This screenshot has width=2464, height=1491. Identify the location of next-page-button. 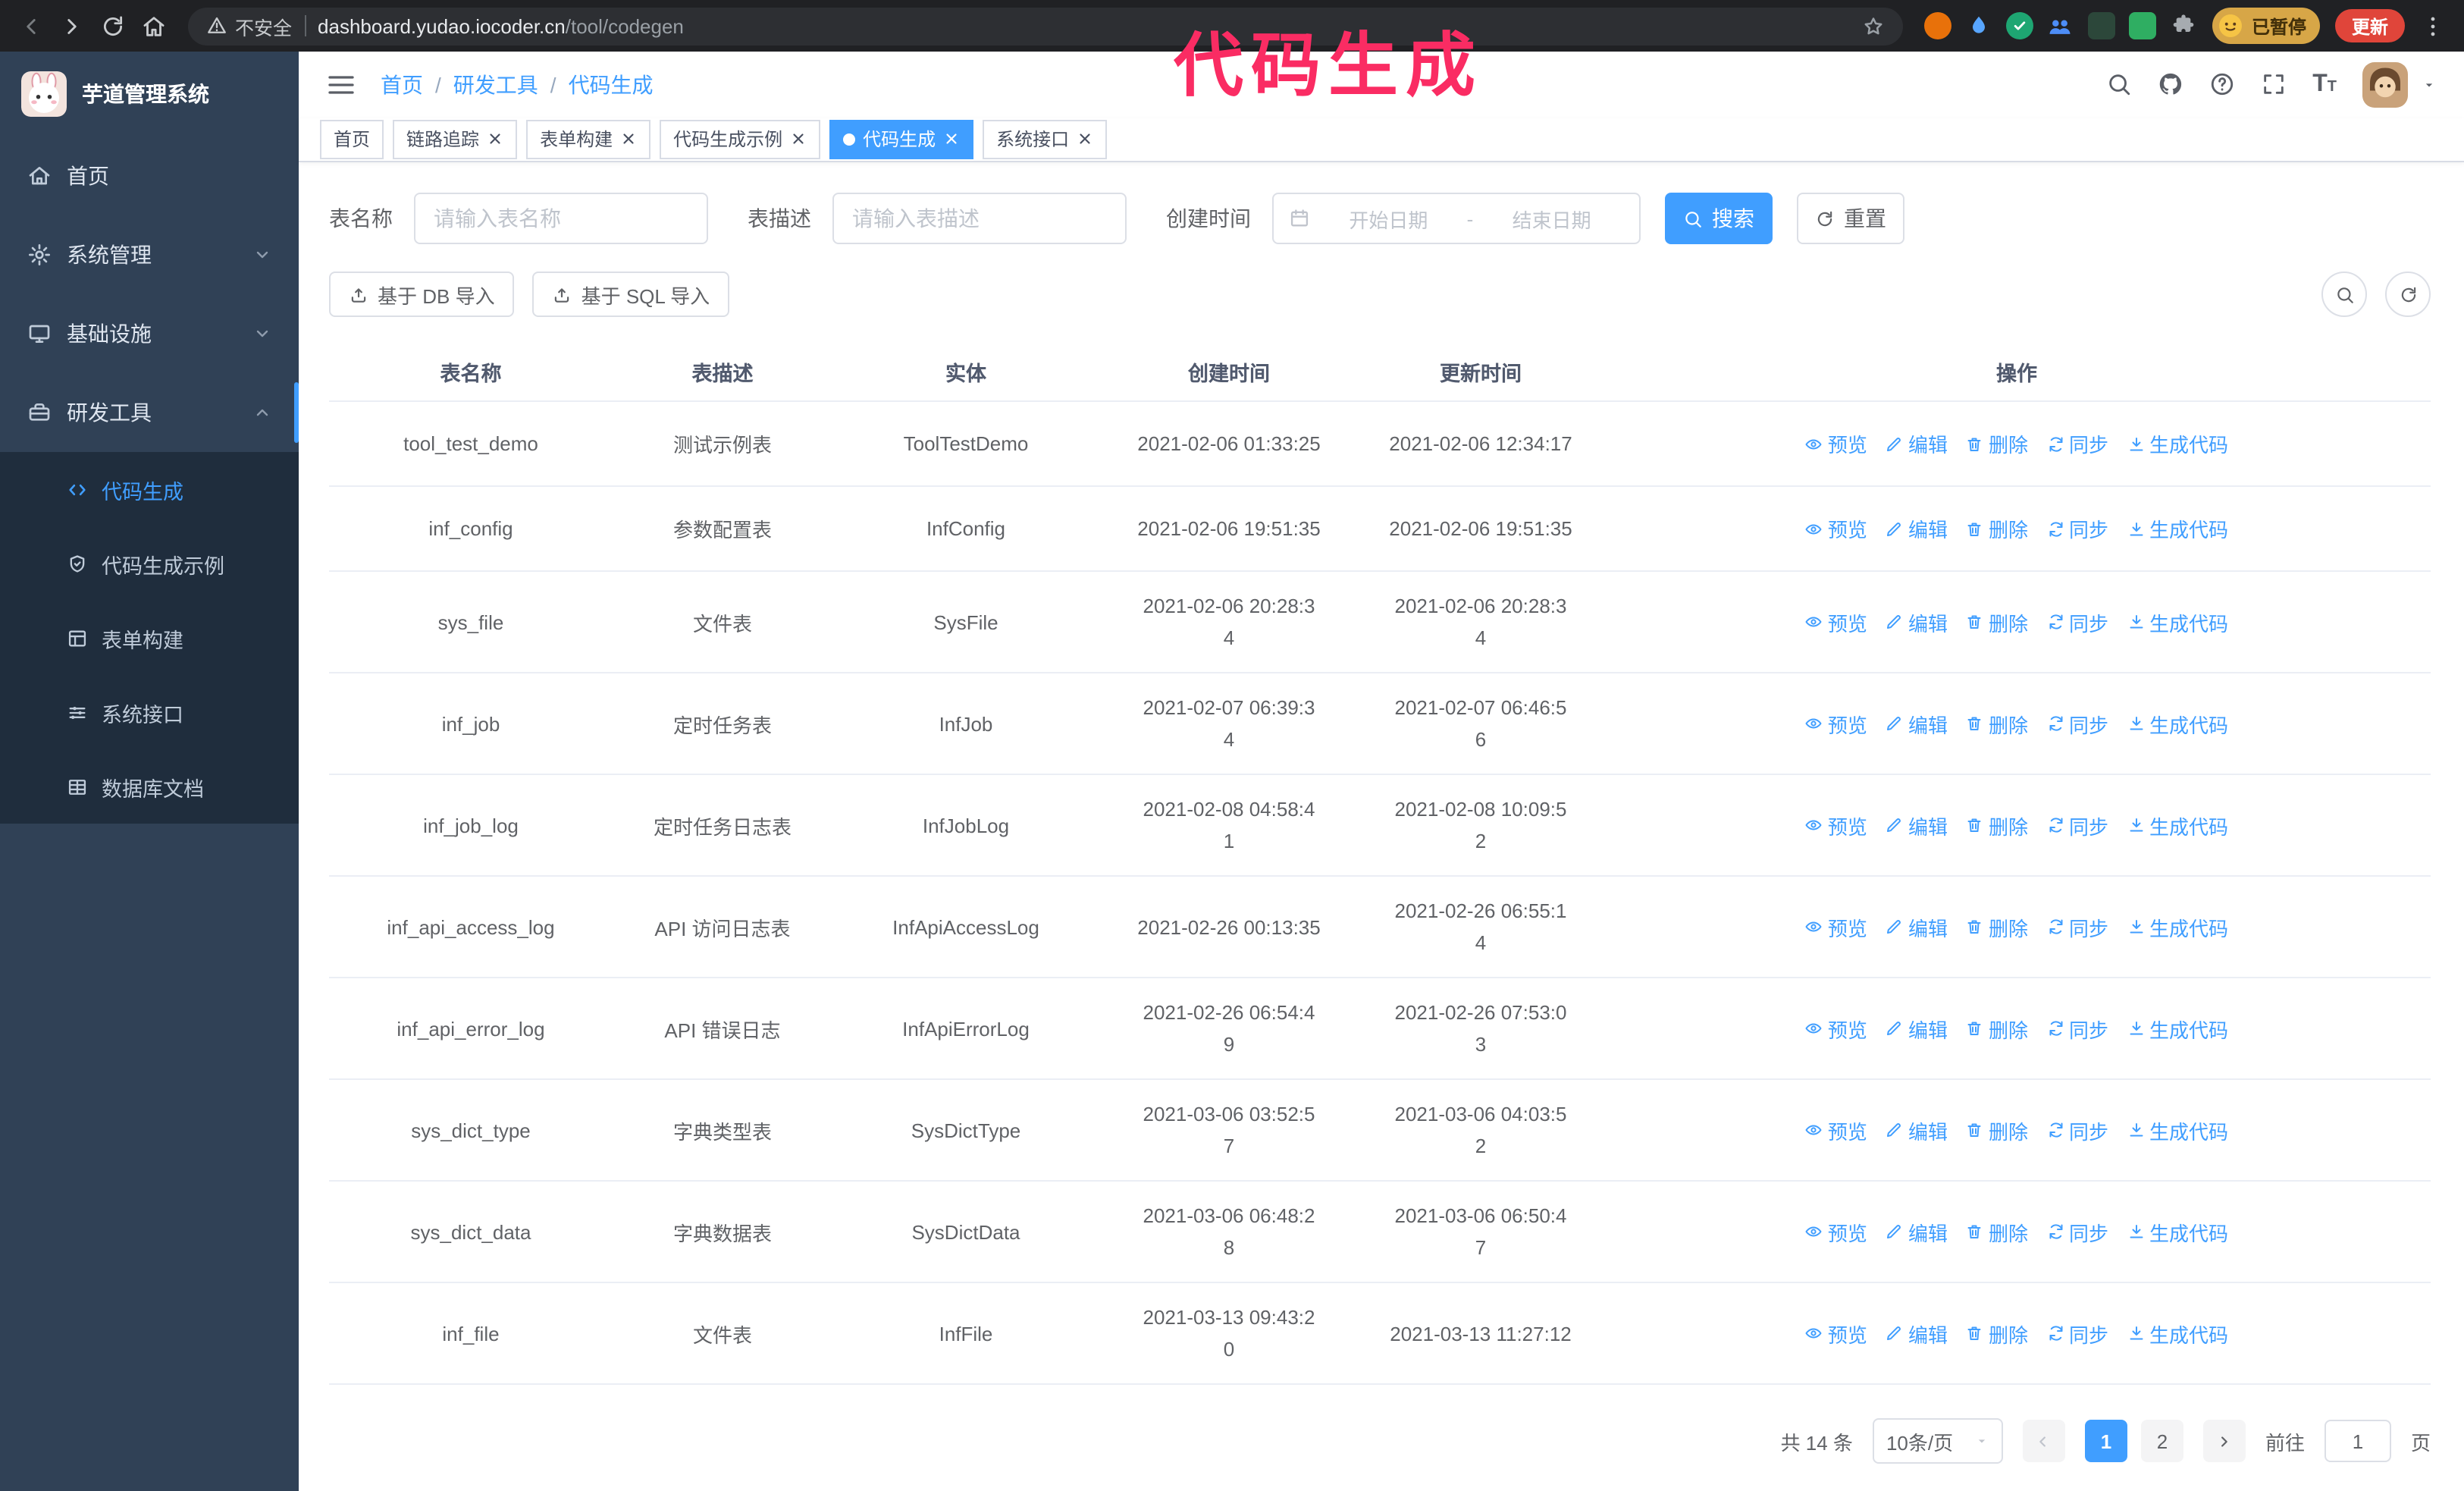
(2224, 1441).